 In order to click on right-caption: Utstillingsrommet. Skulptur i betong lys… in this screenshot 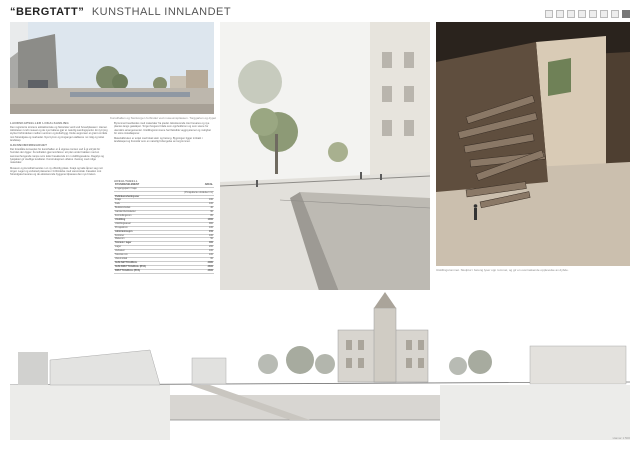, I will do `click(502, 270)`.